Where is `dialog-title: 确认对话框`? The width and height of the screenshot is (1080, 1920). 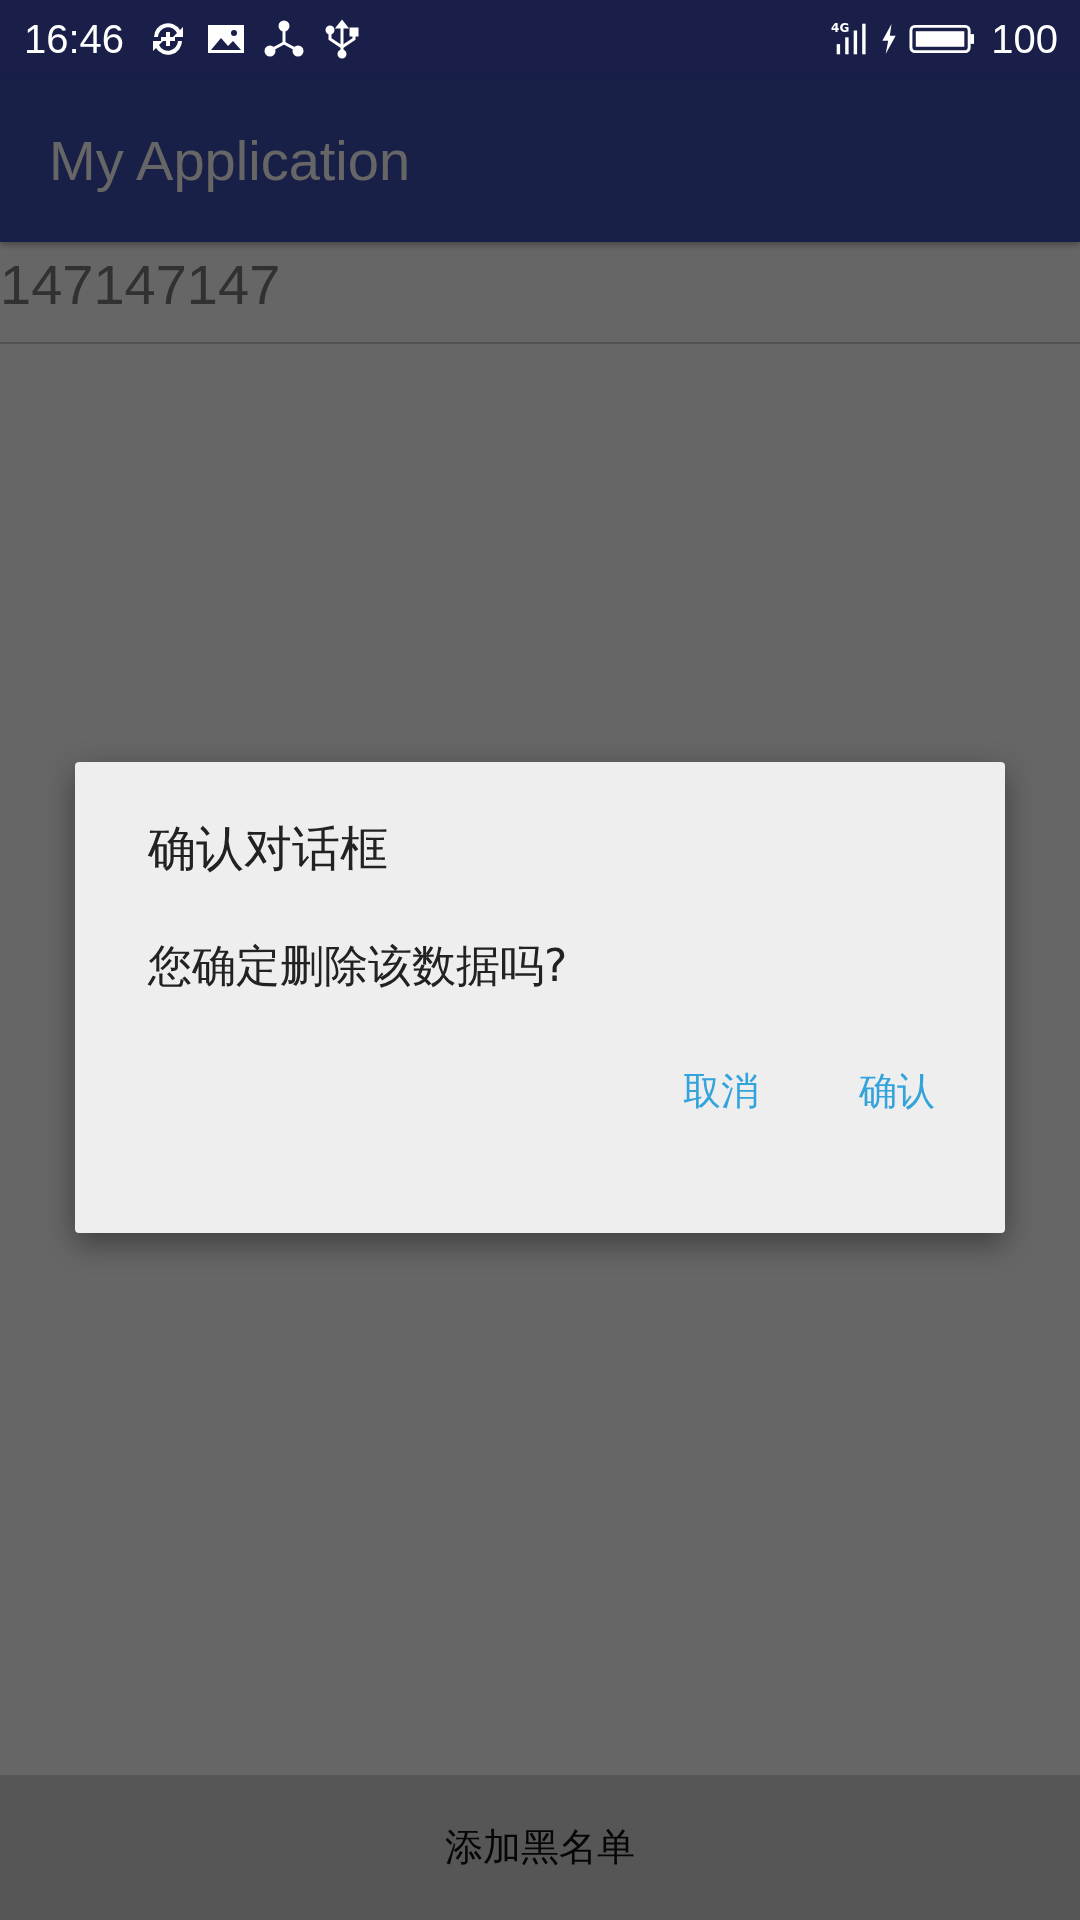
dialog-title: 确认对话框 is located at coordinates (268, 848).